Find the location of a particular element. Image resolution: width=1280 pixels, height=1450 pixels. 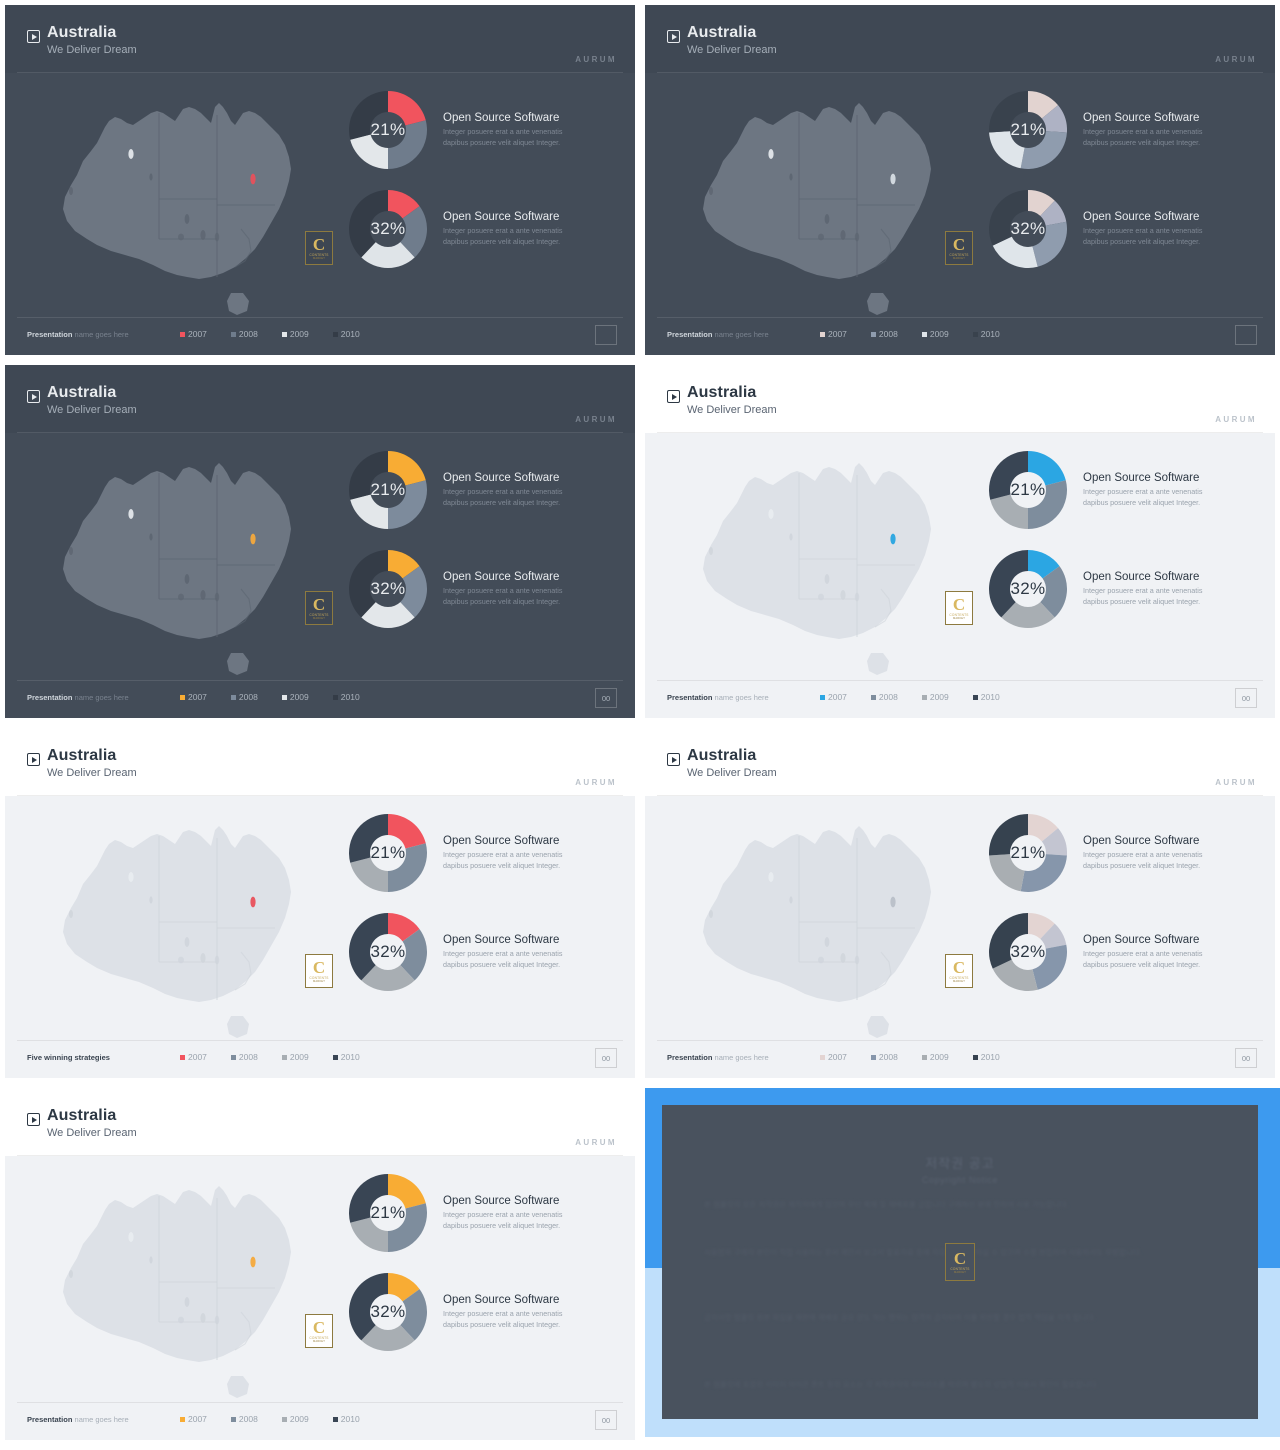

logo-line-2: MARKET is located at coordinates (958, 981).